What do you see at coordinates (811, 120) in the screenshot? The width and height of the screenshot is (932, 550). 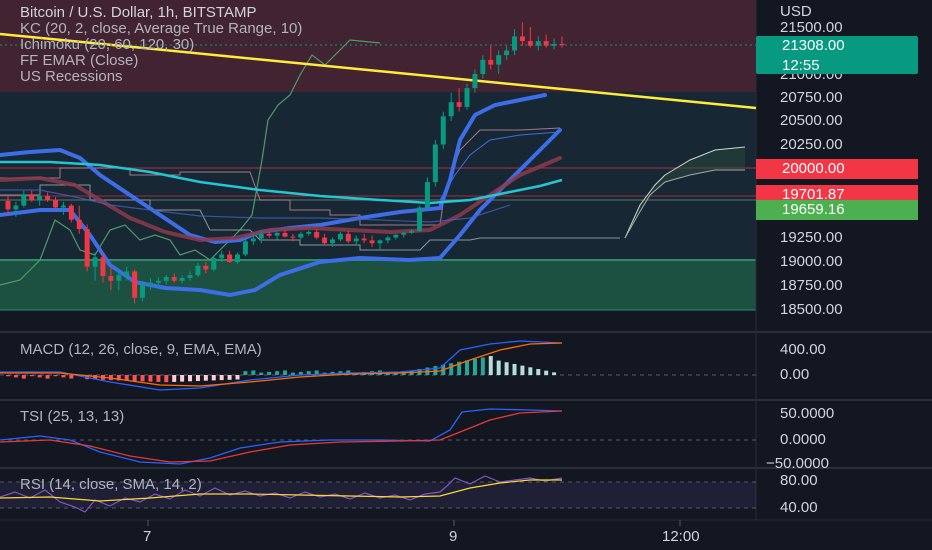 I see `price-tick-label: 20500.00` at bounding box center [811, 120].